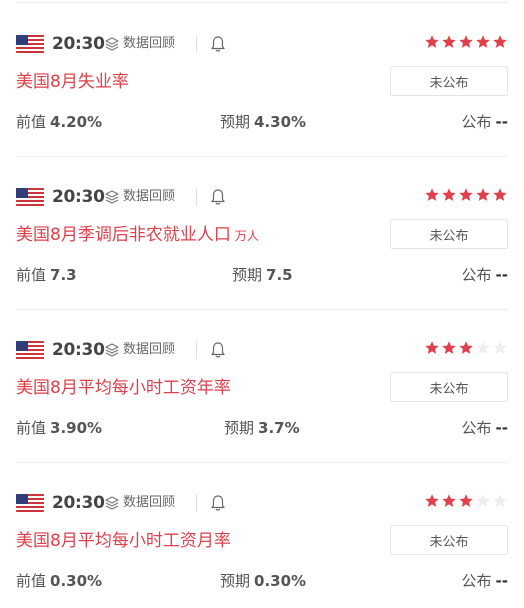  I want to click on indicator-name: 美国8月平均每小时工资月率, so click(123, 541).